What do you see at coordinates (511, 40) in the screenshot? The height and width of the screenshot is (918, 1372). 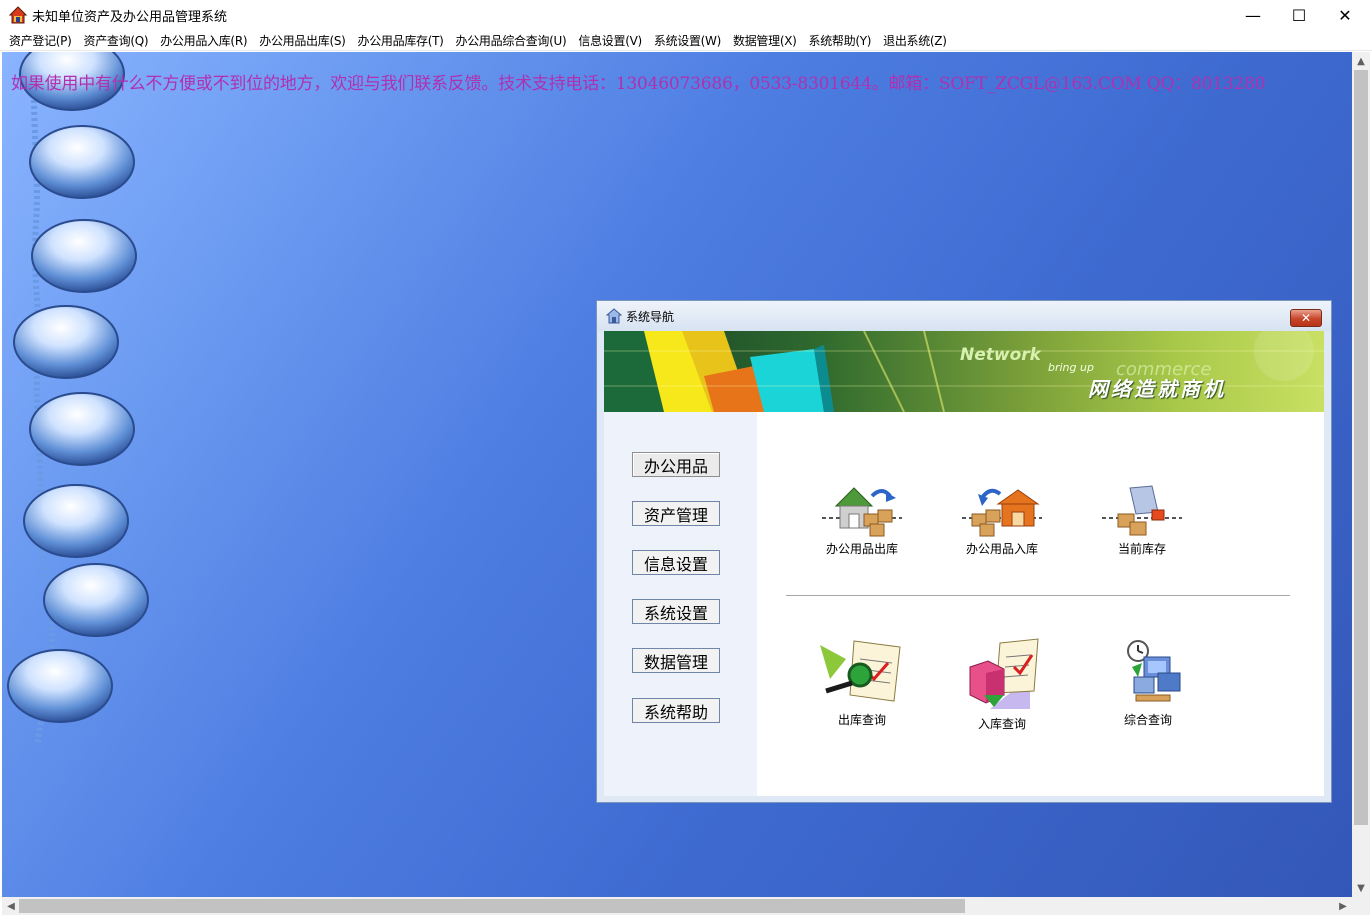 I see `menu-supplies-query: 办公用品综合查询(U)` at bounding box center [511, 40].